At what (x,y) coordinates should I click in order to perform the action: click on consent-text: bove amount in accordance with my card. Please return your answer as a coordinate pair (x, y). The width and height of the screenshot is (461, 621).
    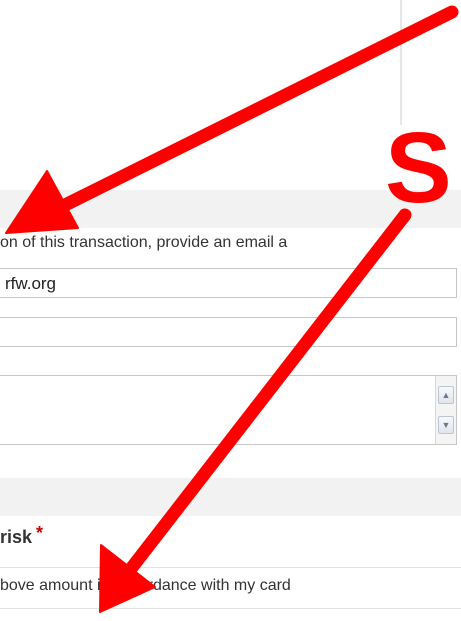
    Looking at the image, I should click on (230, 588).